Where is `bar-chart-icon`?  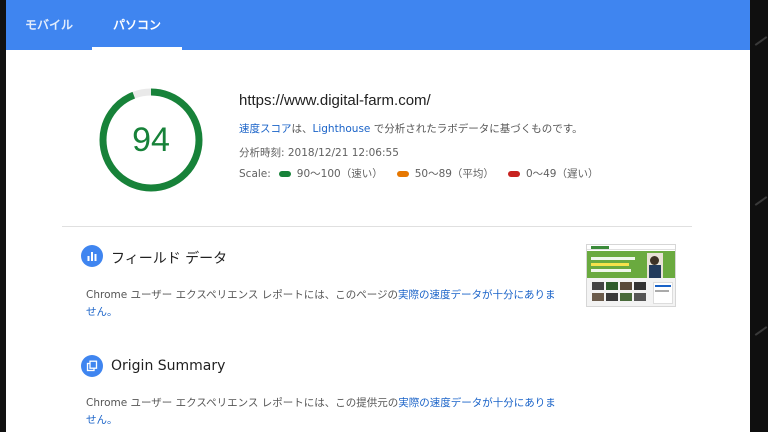 bar-chart-icon is located at coordinates (92, 256).